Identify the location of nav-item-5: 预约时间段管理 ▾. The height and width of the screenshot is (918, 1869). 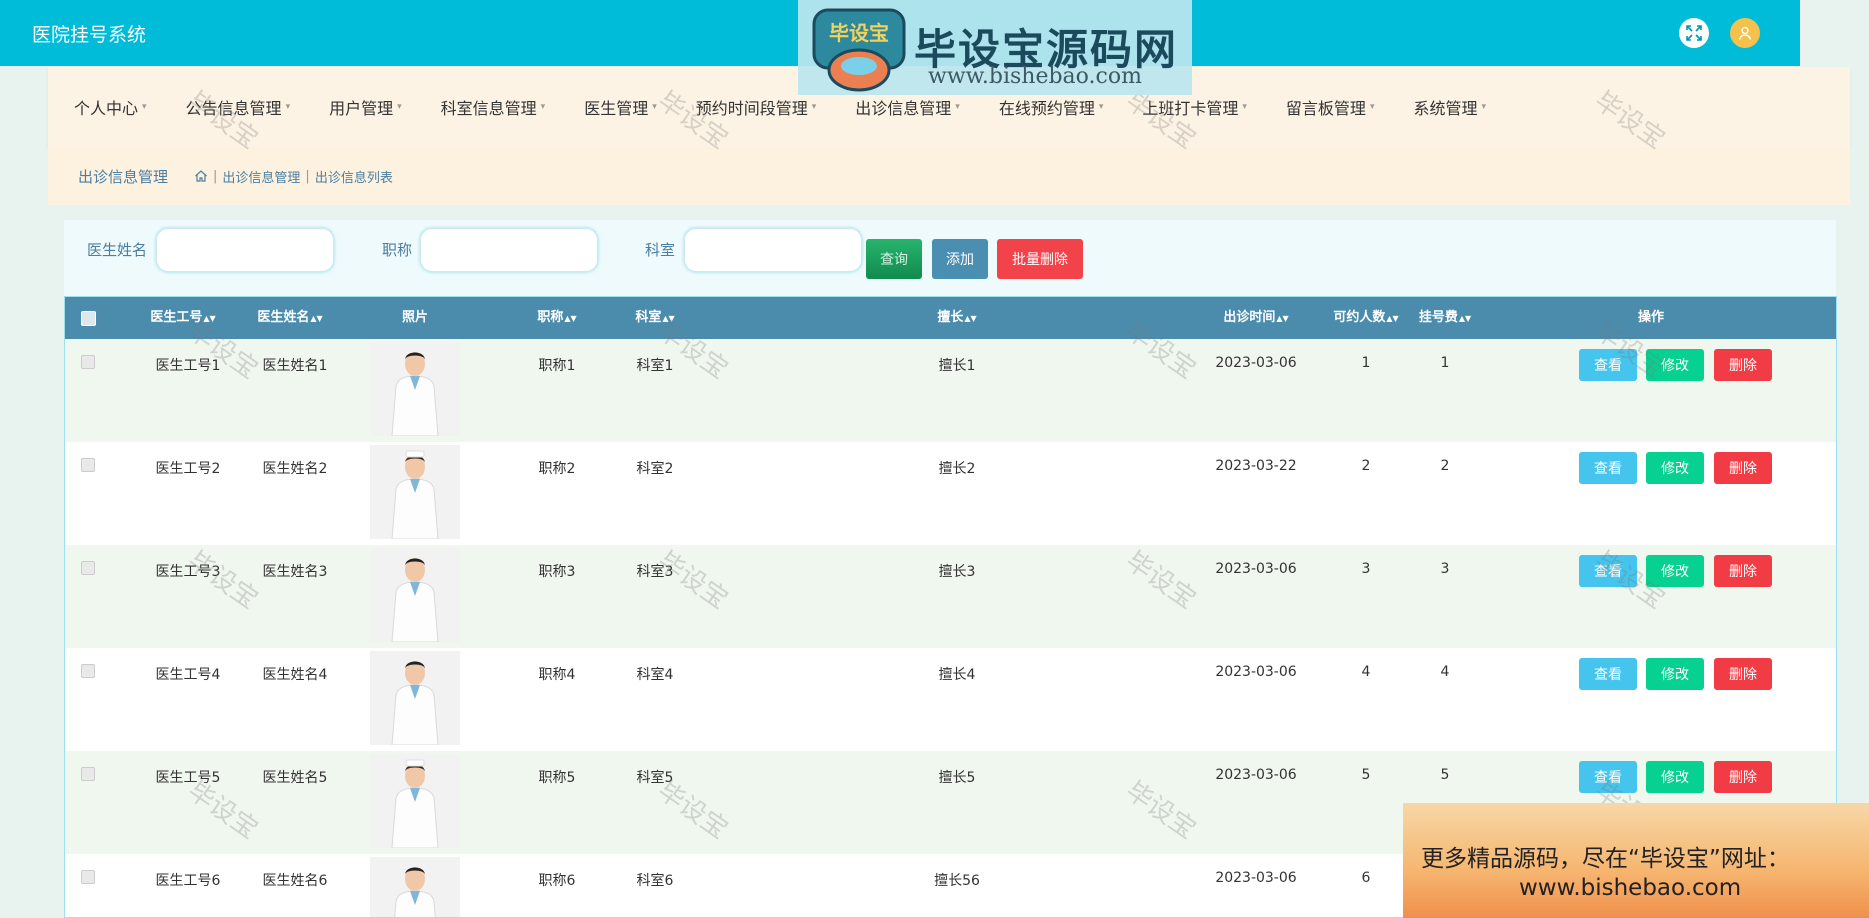
(756, 107).